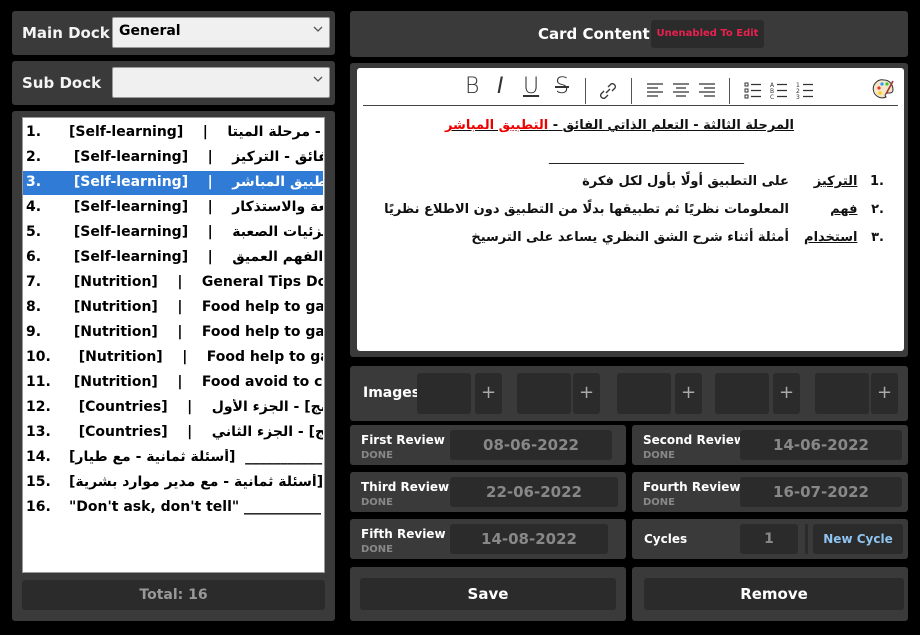  Describe the element at coordinates (500, 86) in the screenshot. I see `italic-icon: I` at that location.